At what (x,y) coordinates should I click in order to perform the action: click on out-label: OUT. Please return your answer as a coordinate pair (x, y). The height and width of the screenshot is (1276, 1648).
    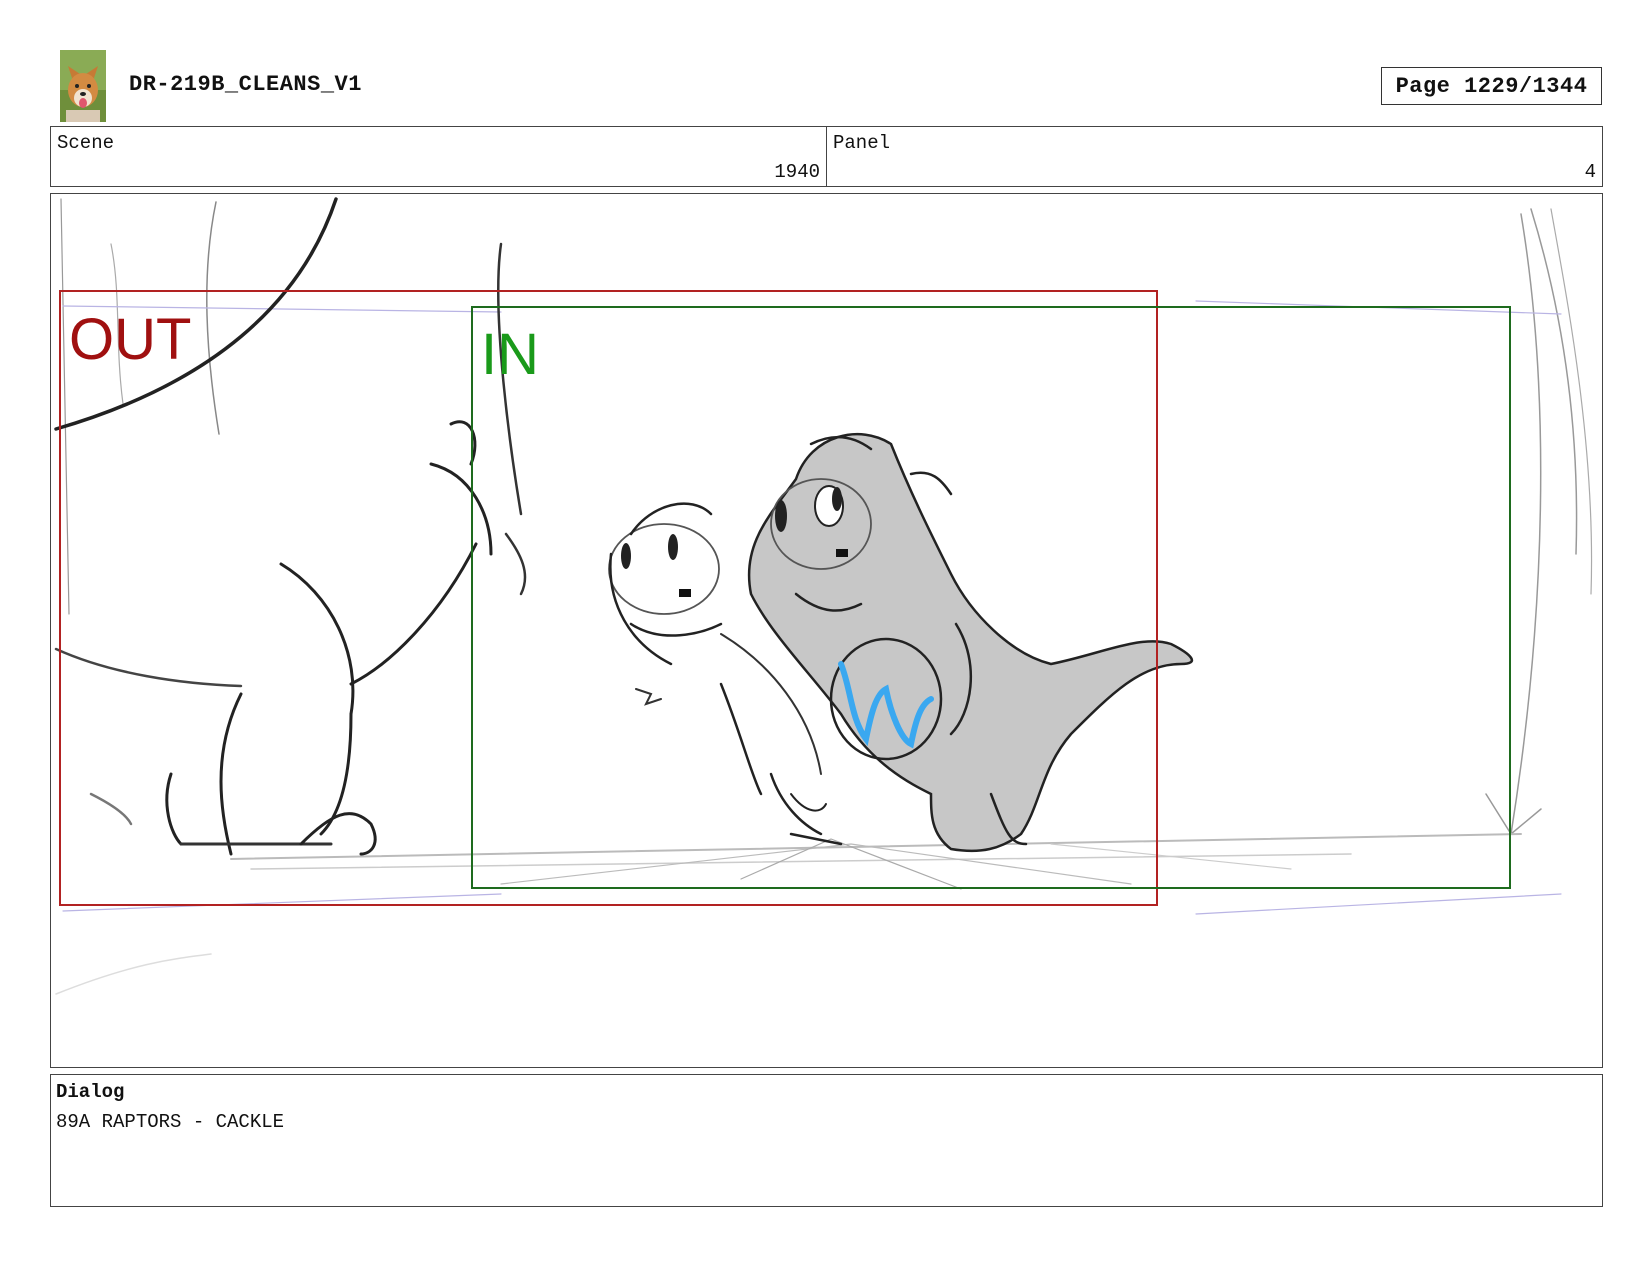
    Looking at the image, I should click on (130, 339).